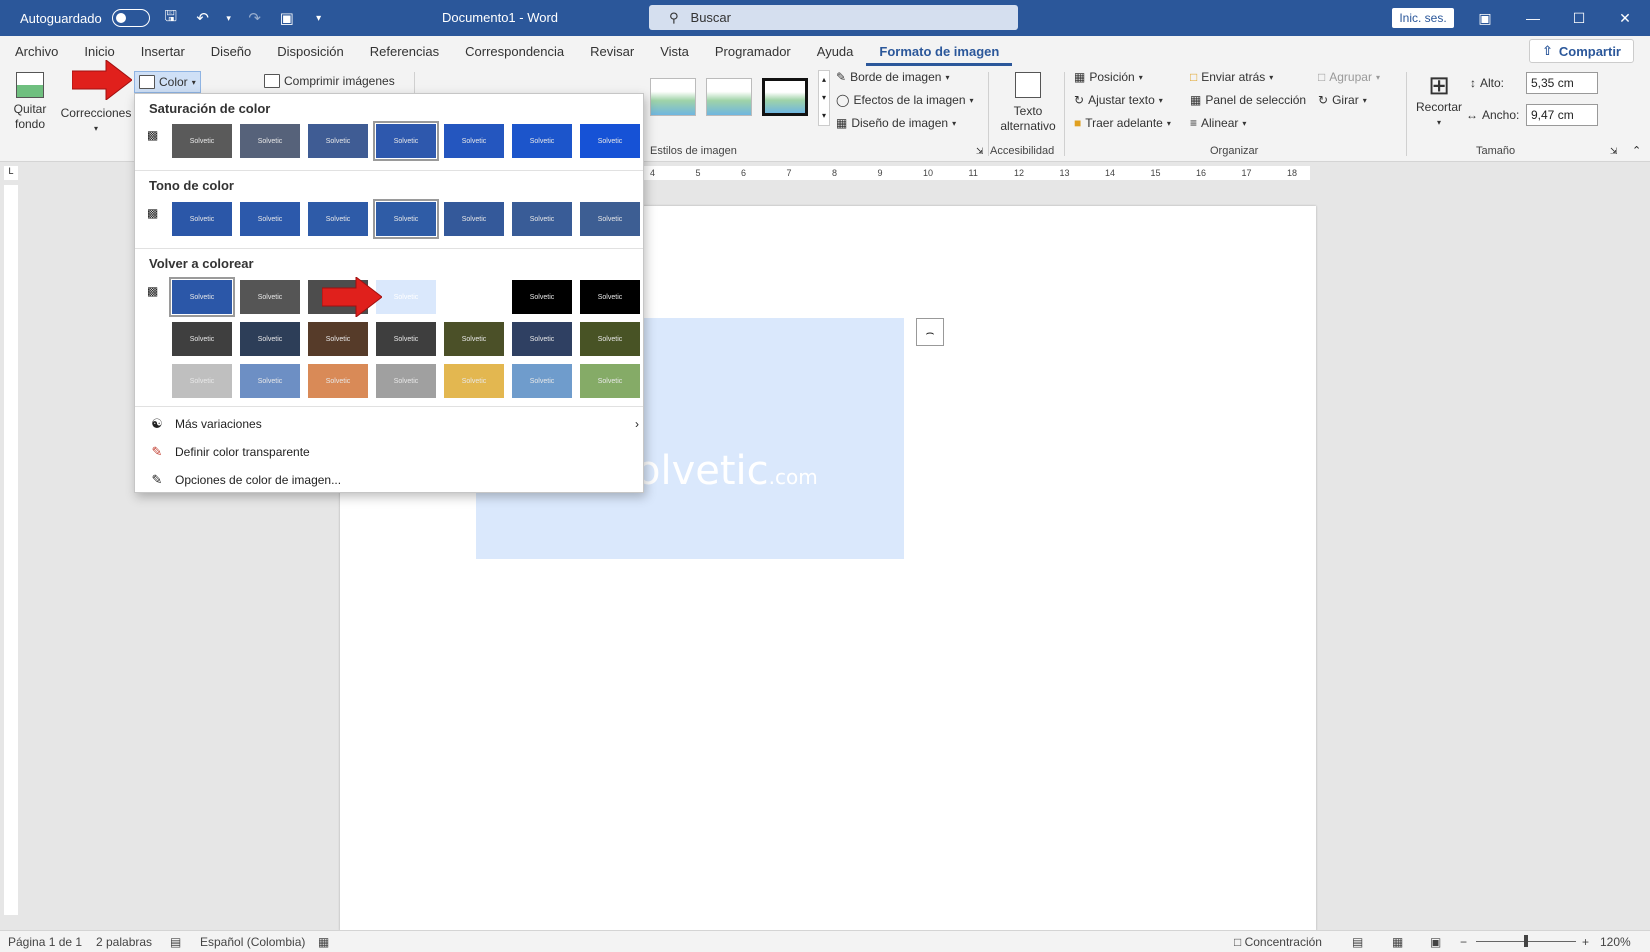 This screenshot has height=952, width=1650. What do you see at coordinates (896, 77) in the screenshot?
I see `borde-label: Borde de imagen` at bounding box center [896, 77].